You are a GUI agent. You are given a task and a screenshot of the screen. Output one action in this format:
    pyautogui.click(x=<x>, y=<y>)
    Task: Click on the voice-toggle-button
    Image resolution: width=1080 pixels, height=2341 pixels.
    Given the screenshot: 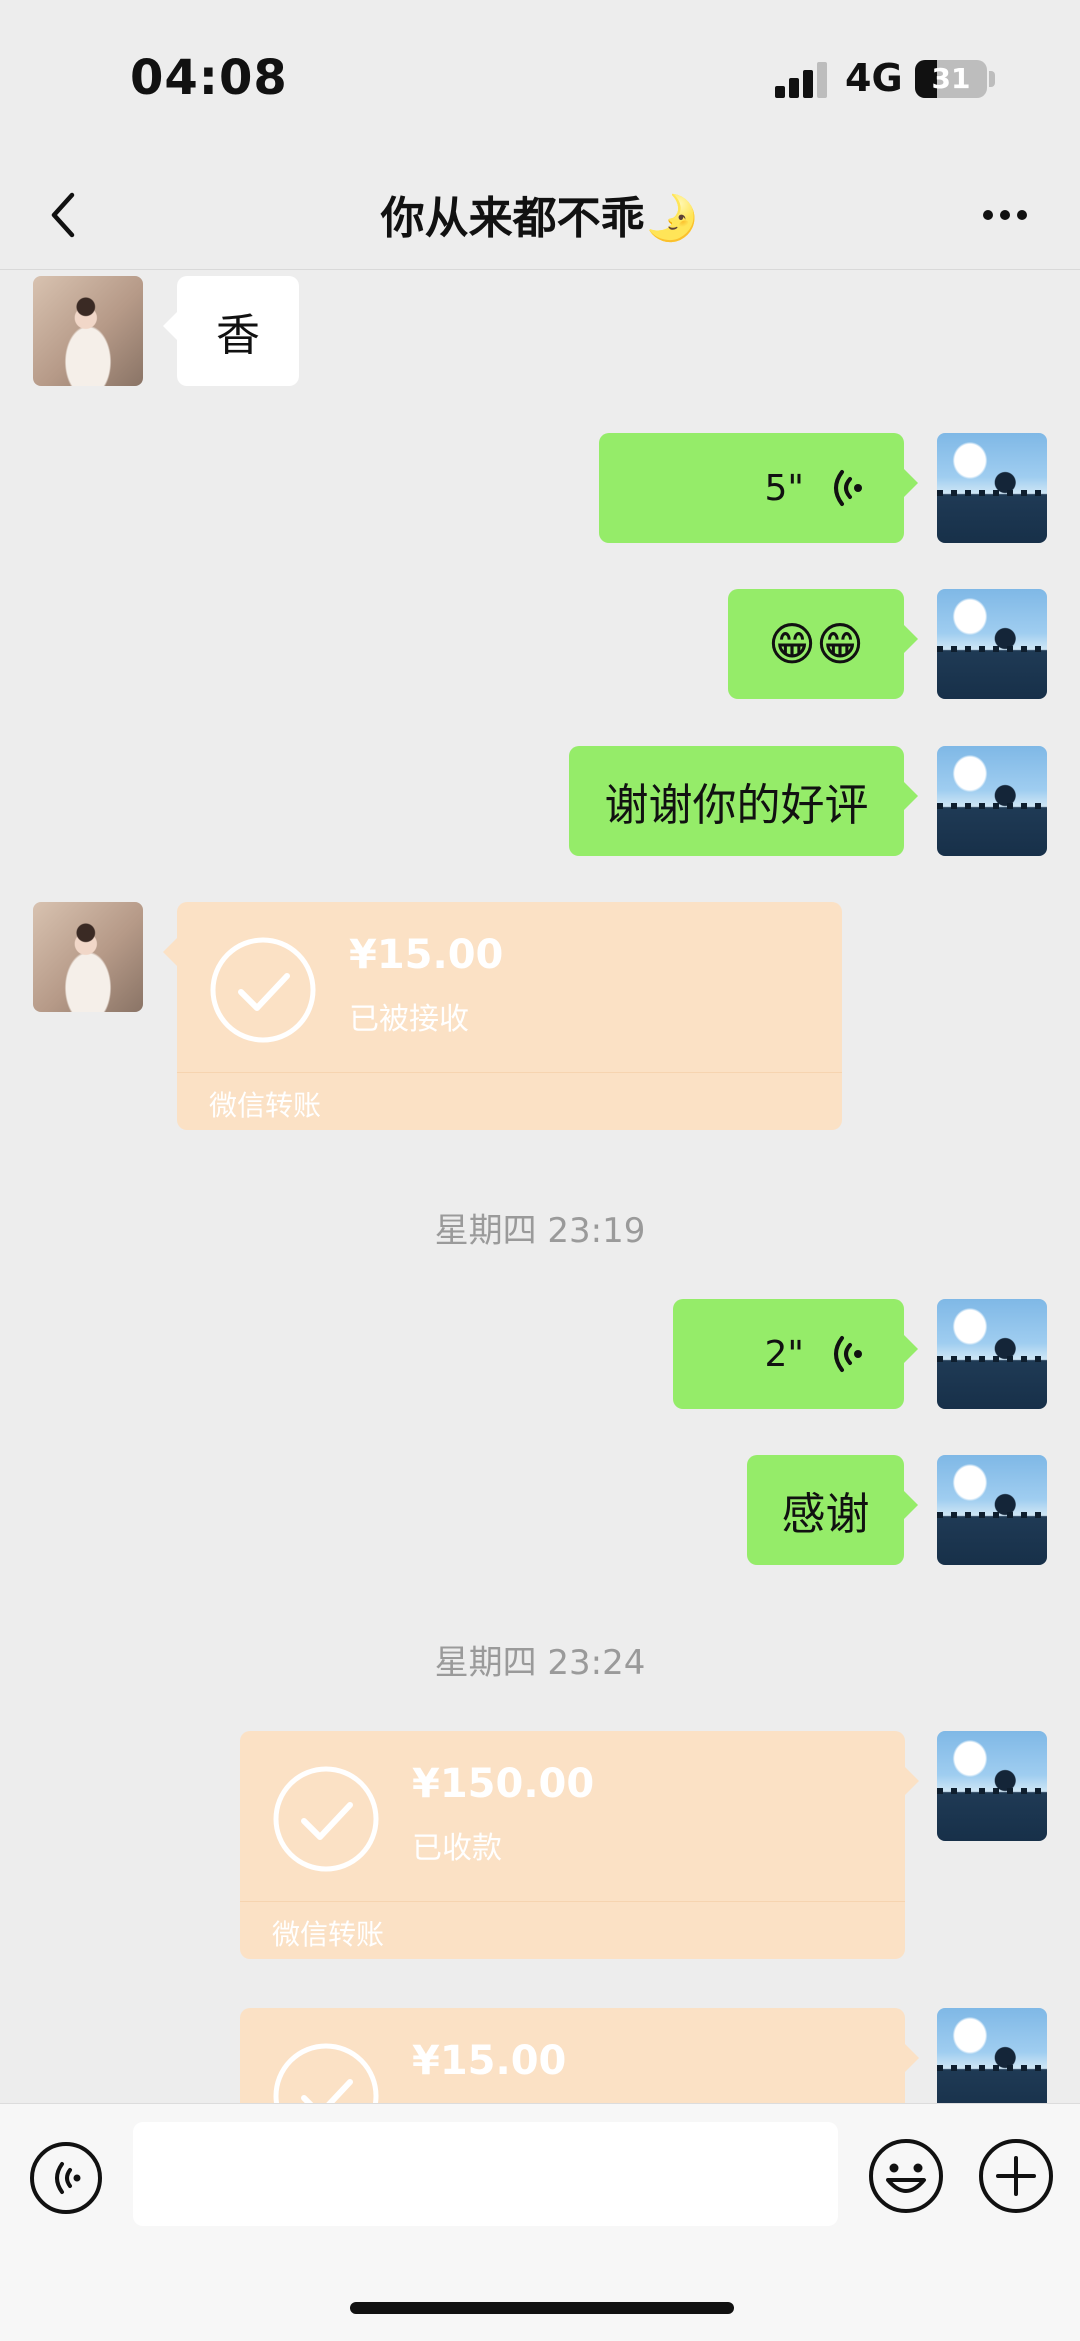 What is the action you would take?
    pyautogui.click(x=66, y=2178)
    